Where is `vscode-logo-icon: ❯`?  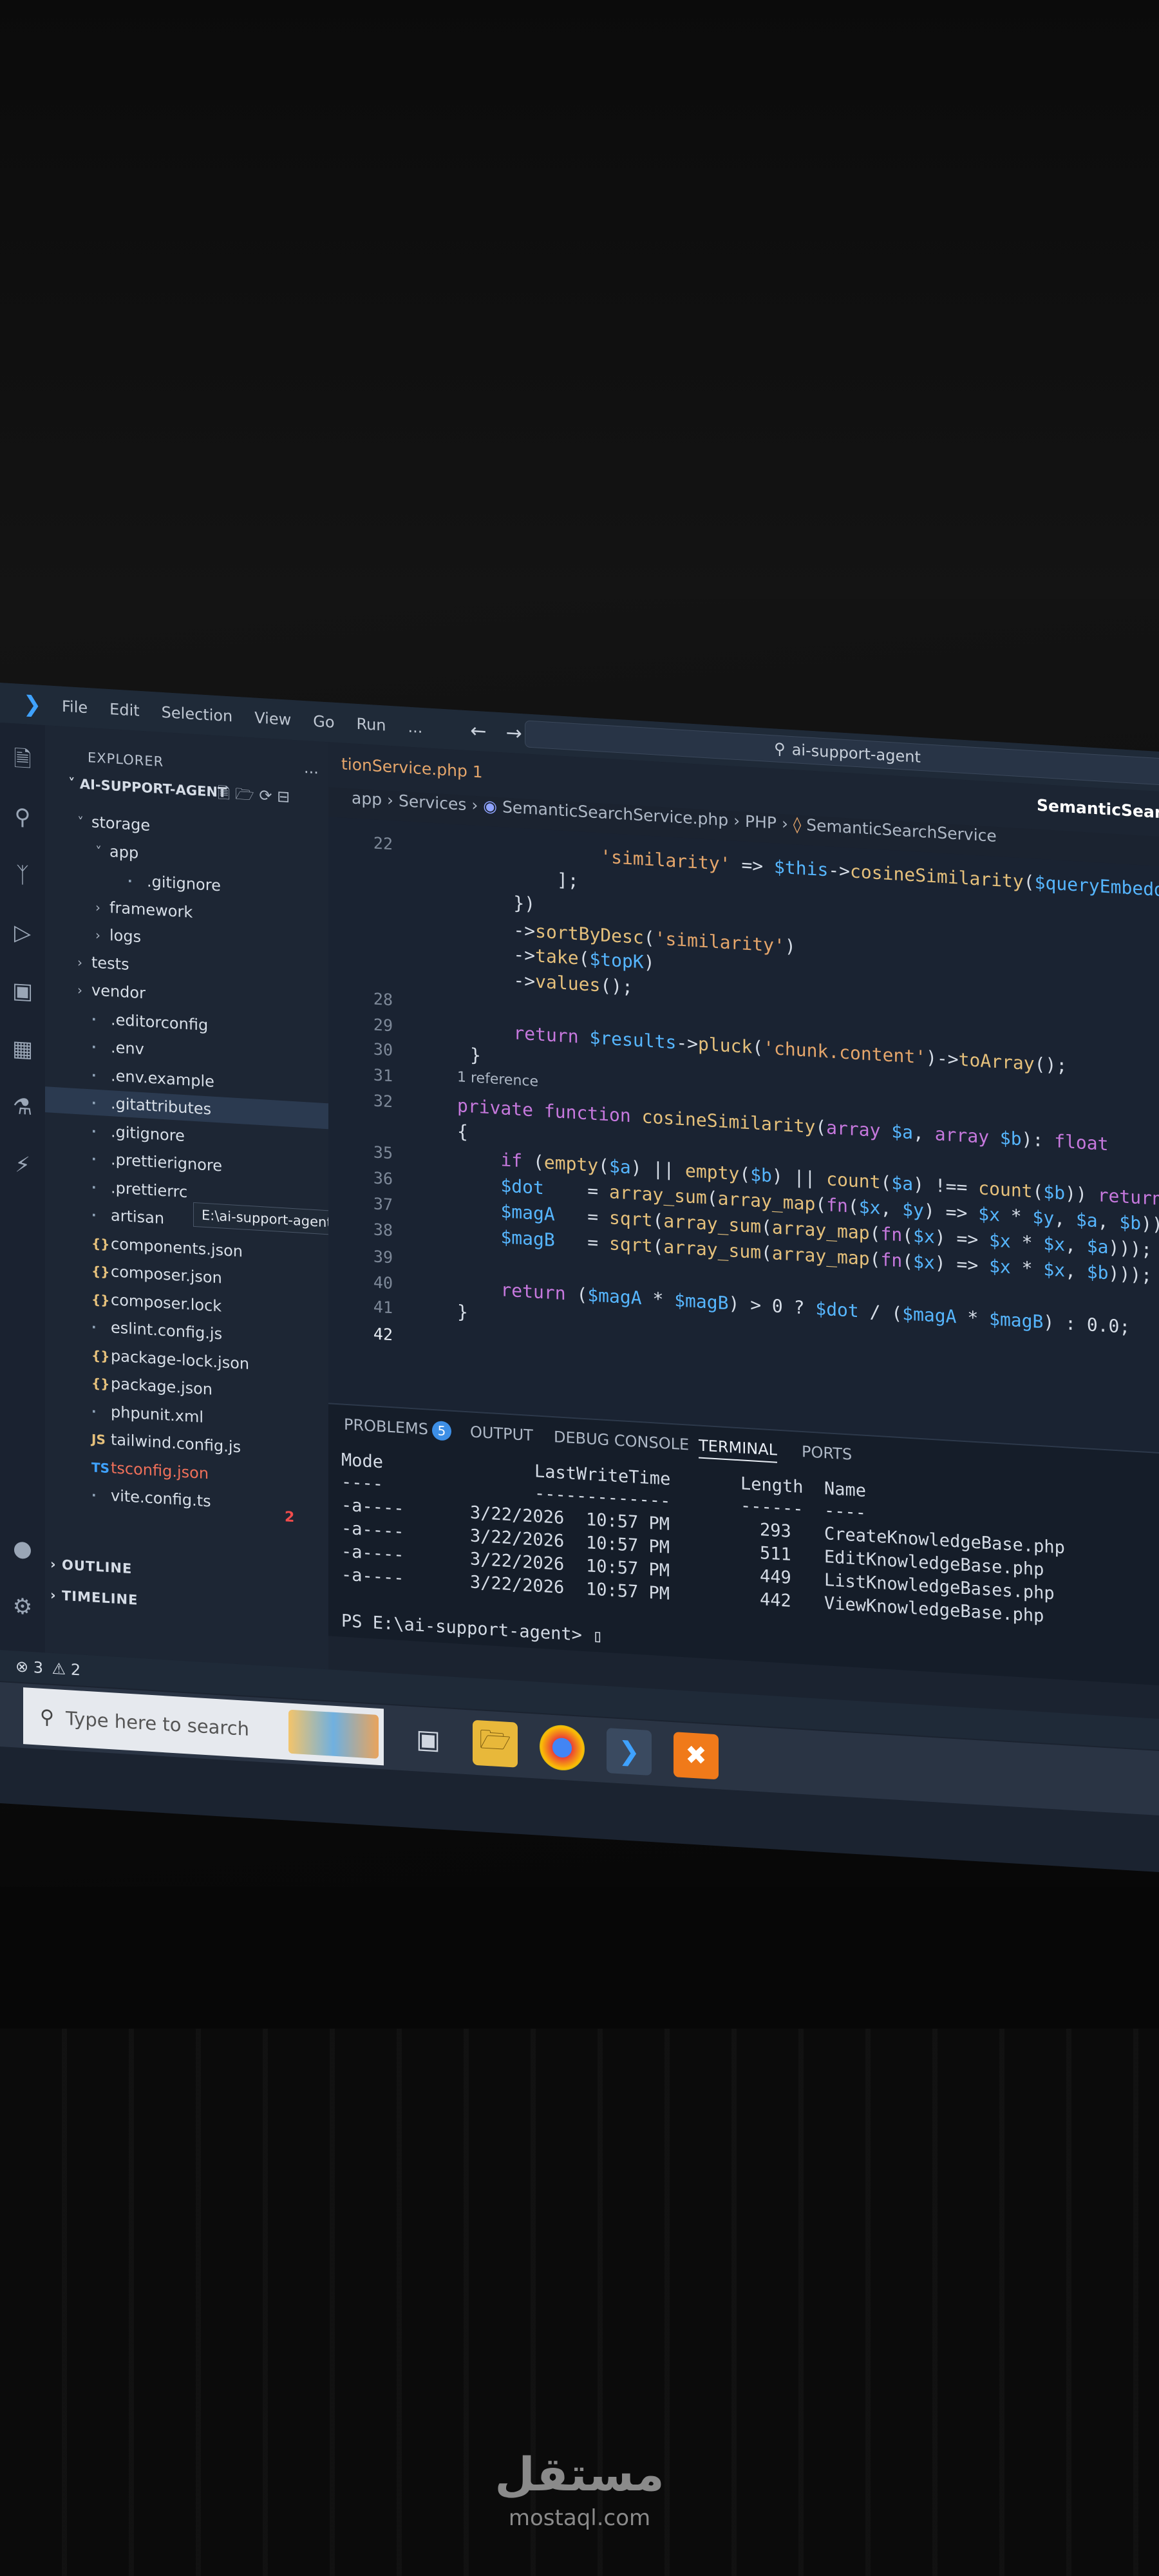 vscode-logo-icon: ❯ is located at coordinates (32, 705).